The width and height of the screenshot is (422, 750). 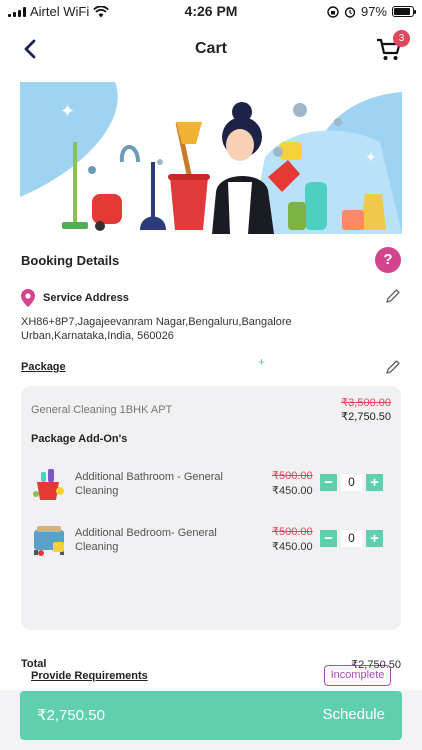 I want to click on service-address-label: Service Address, so click(x=86, y=298).